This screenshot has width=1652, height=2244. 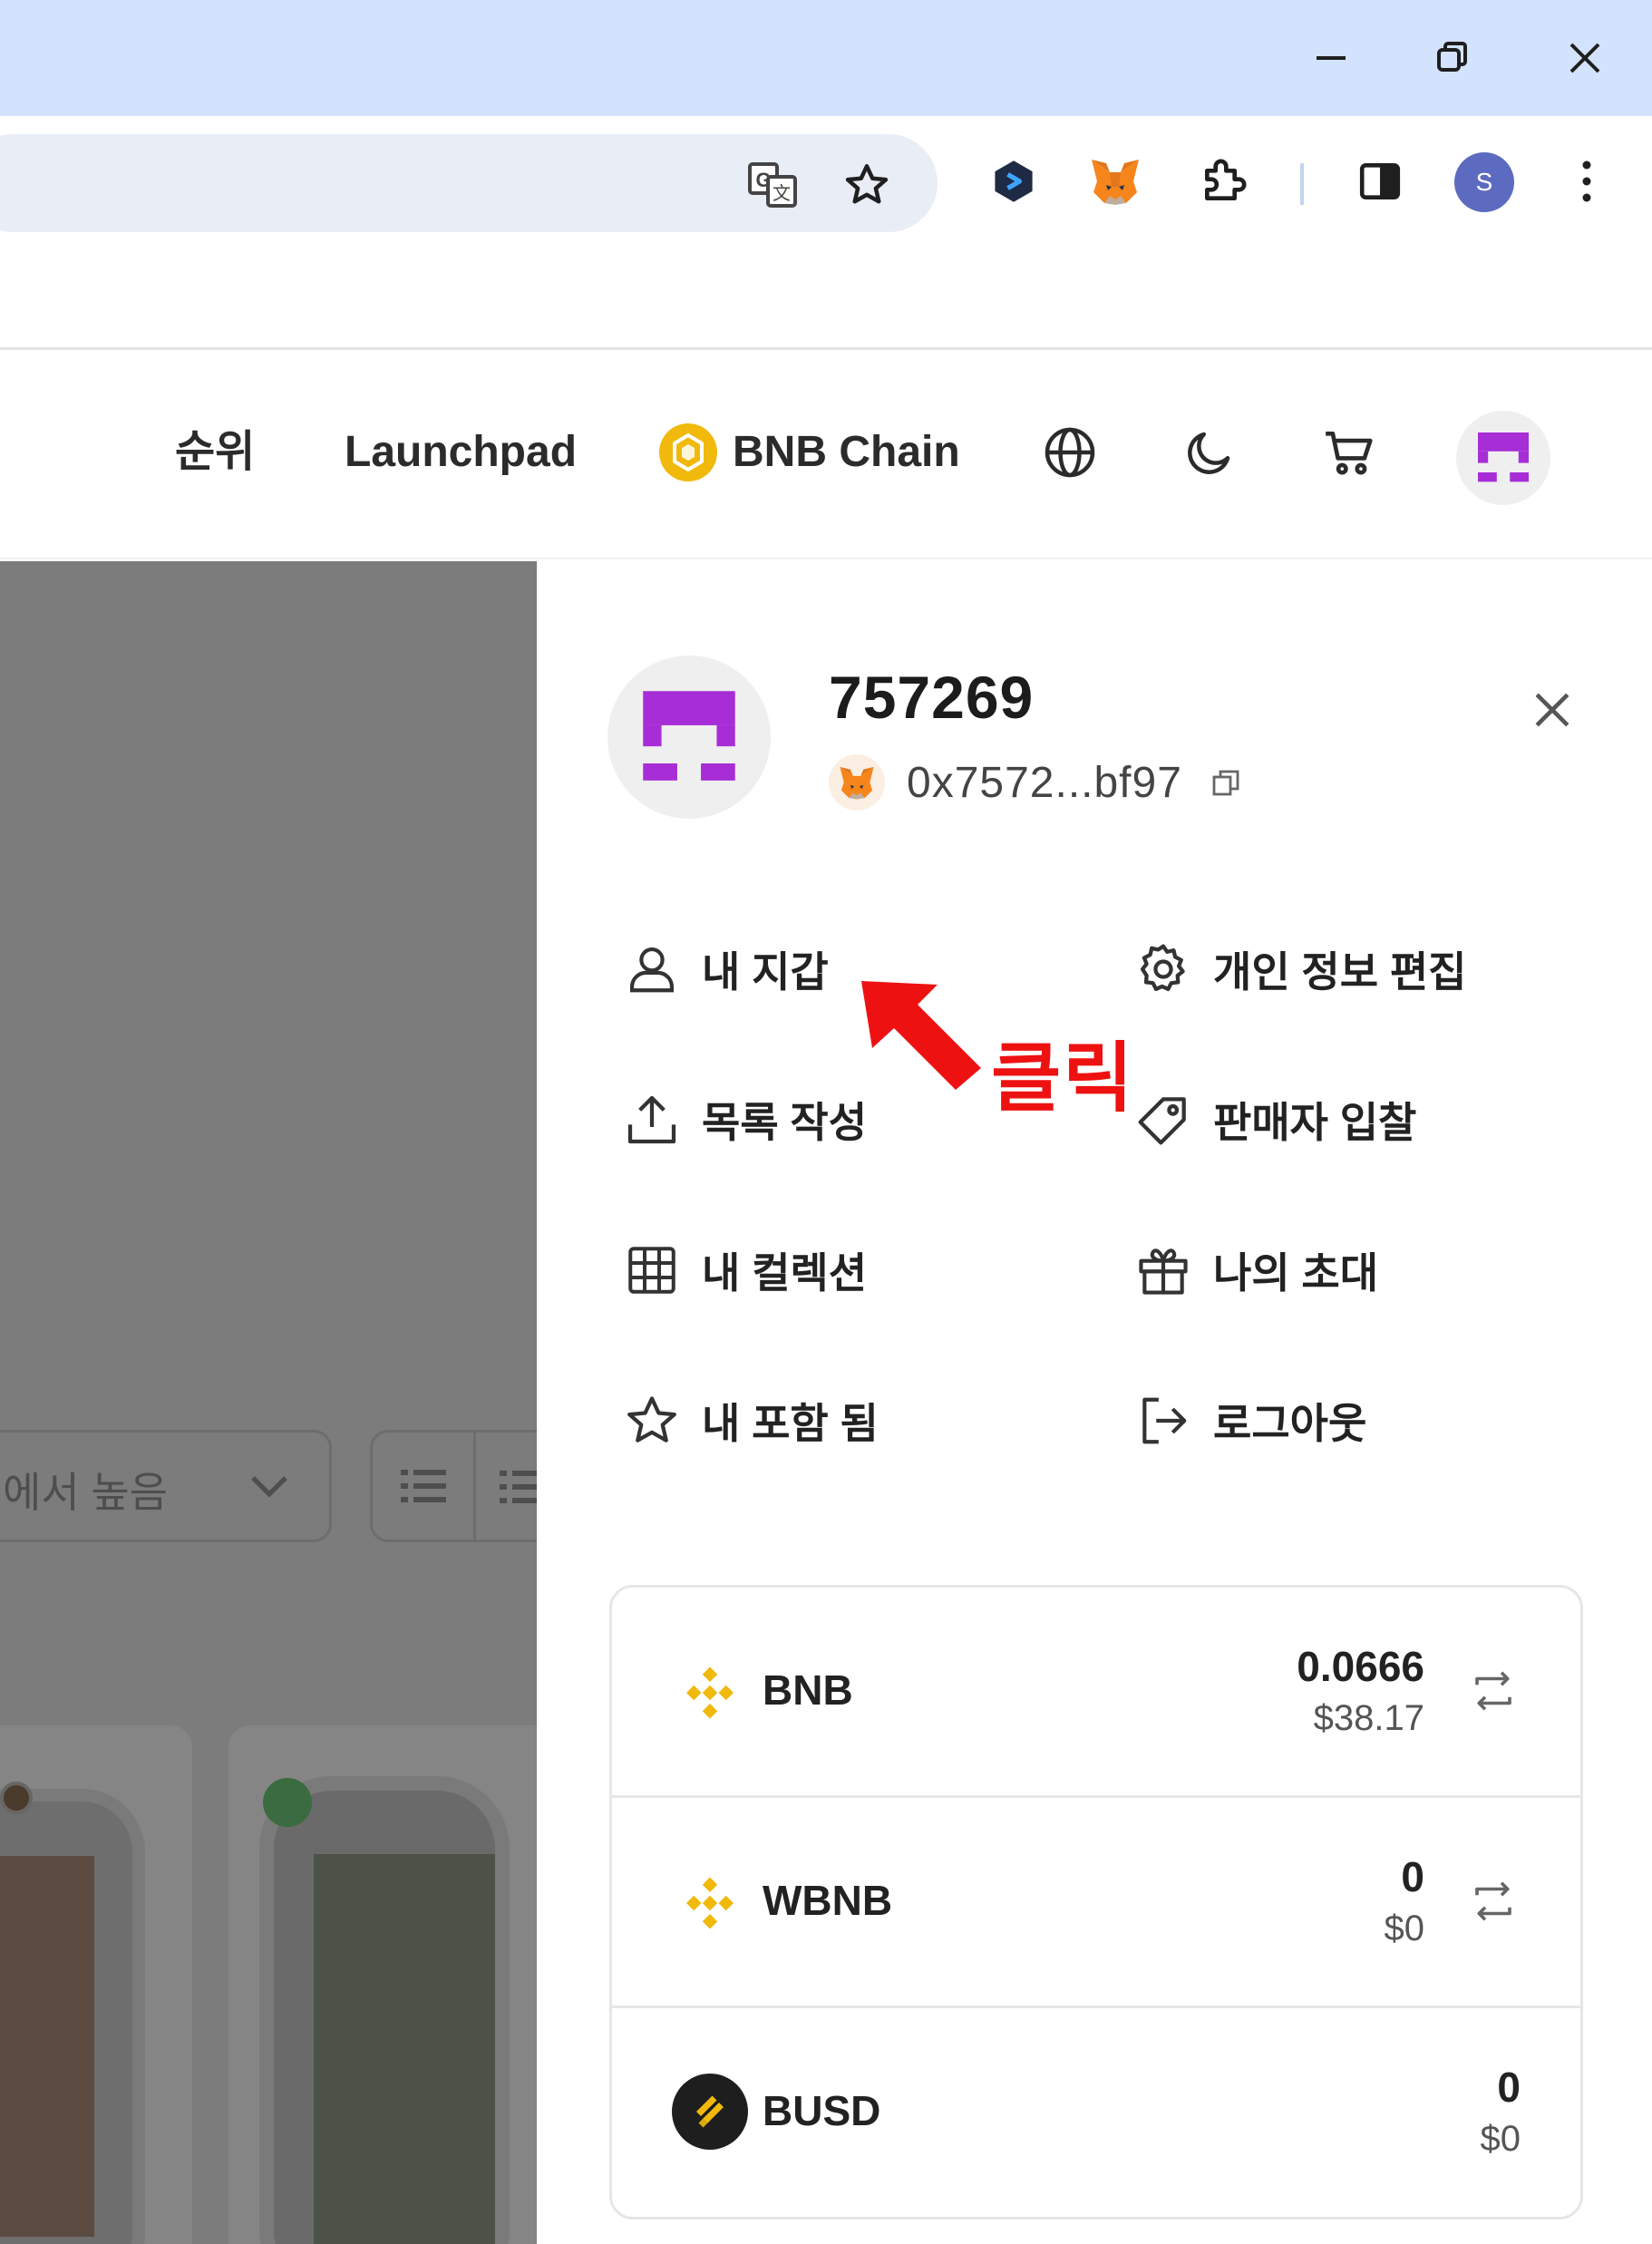 I want to click on upload-icon, so click(x=652, y=1119).